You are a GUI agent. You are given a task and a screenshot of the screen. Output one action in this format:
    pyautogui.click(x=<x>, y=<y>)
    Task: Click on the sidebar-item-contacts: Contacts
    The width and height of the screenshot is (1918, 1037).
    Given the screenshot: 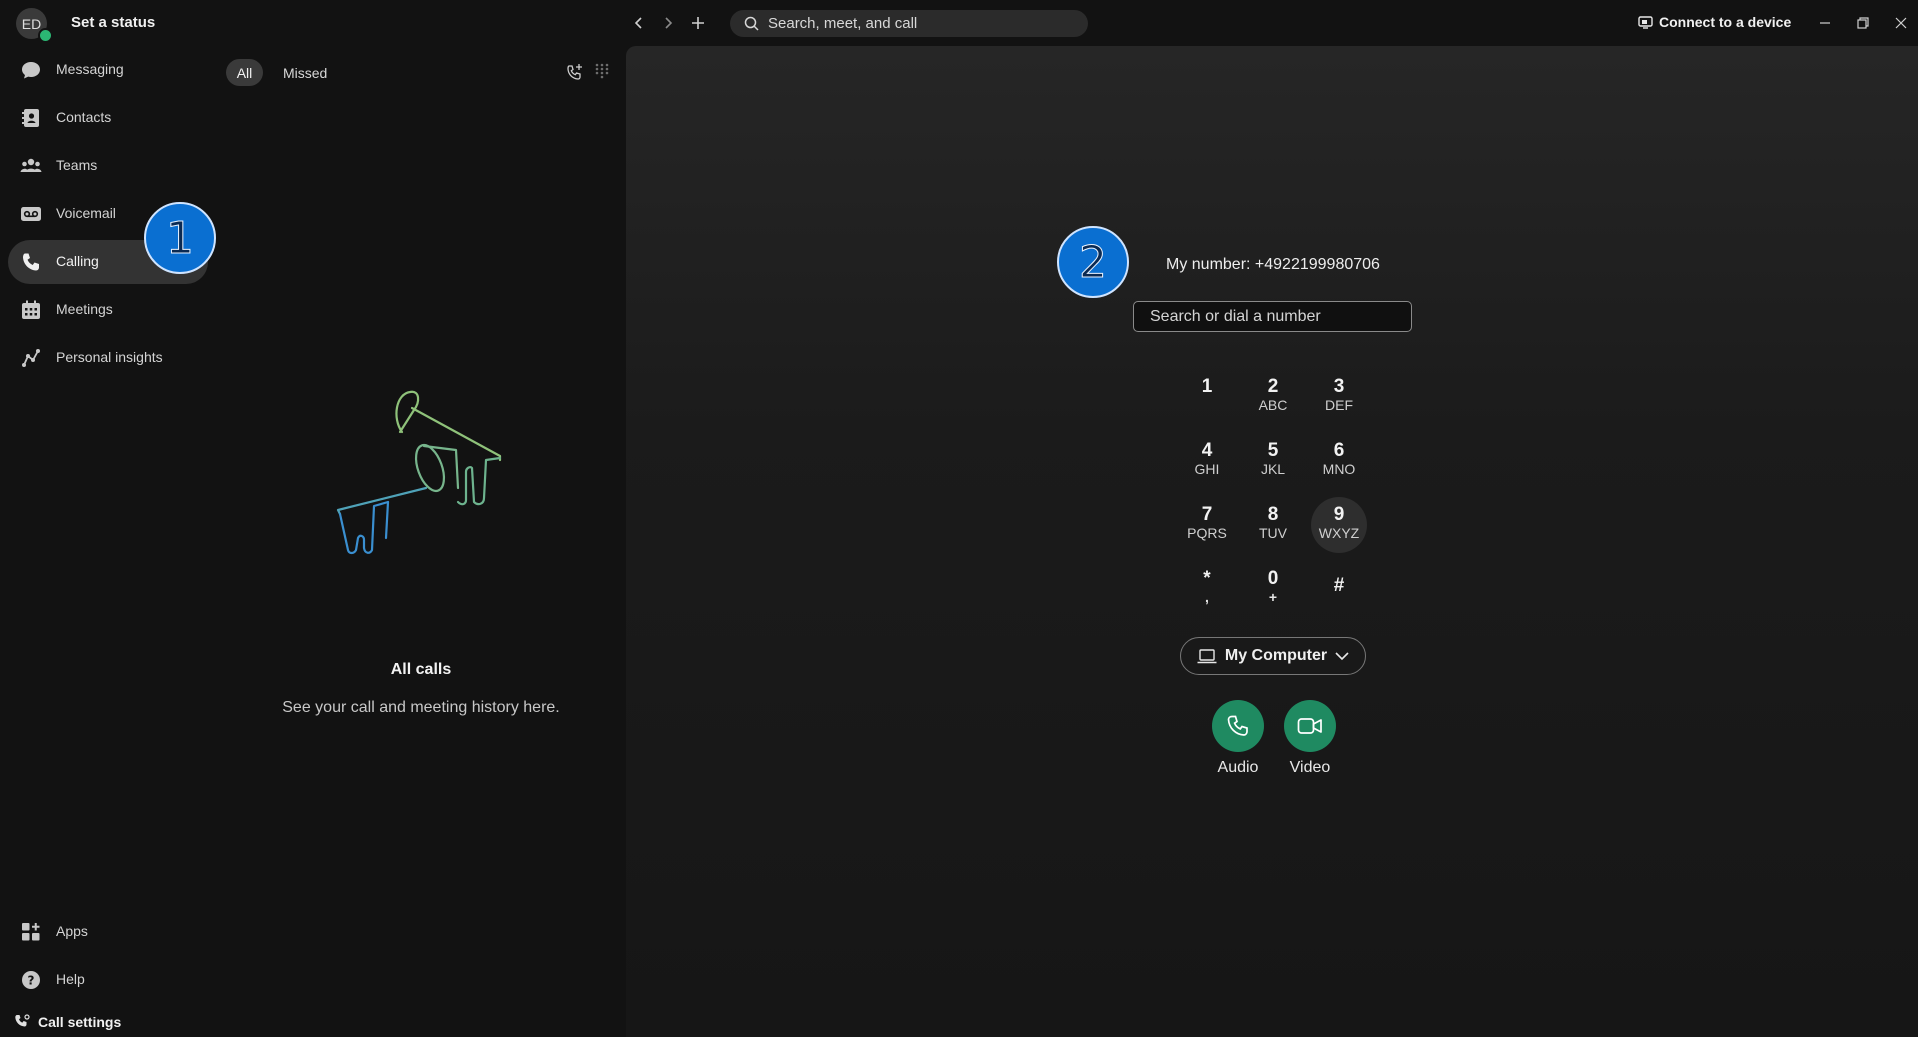 What is the action you would take?
    pyautogui.click(x=108, y=118)
    